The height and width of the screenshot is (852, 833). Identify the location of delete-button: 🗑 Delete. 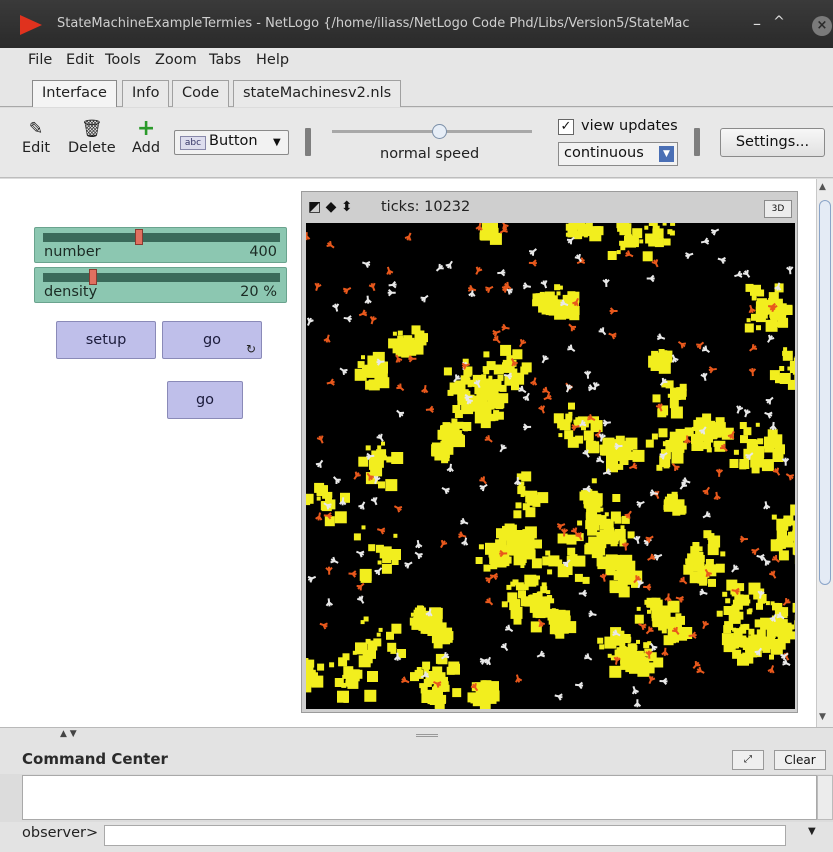
(92, 137).